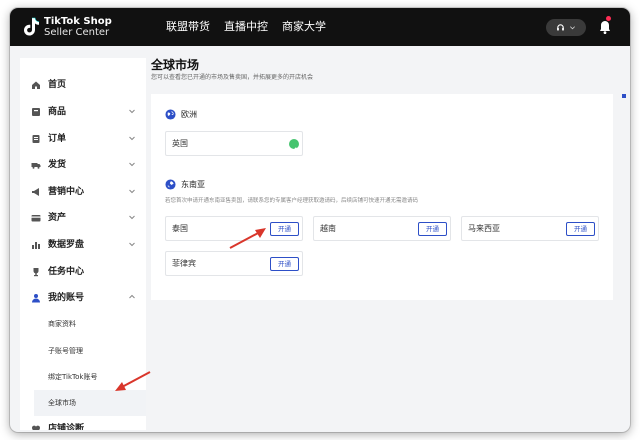 This screenshot has width=640, height=440. I want to click on support-menu-button, so click(566, 27).